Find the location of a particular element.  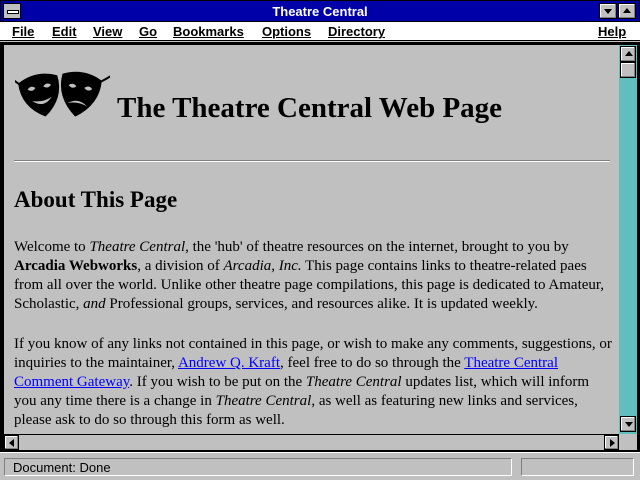

maximize-icon is located at coordinates (627, 10).